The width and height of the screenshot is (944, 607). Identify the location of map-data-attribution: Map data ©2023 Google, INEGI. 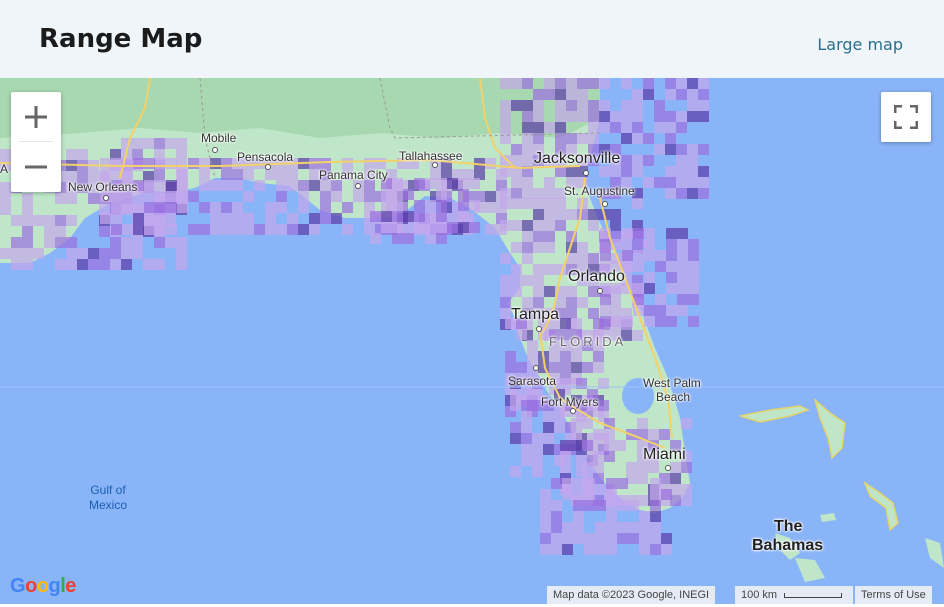
(631, 595).